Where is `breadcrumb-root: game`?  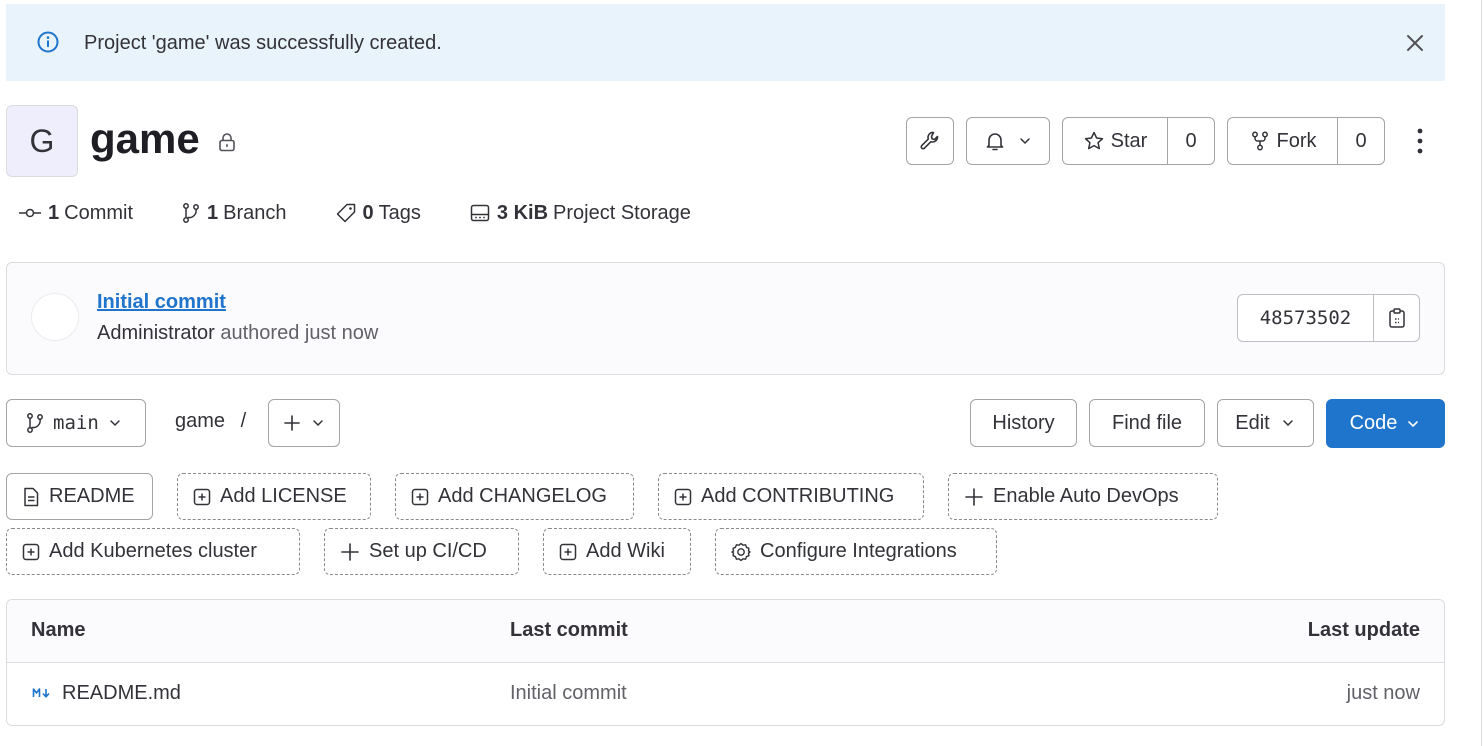 breadcrumb-root: game is located at coordinates (200, 421).